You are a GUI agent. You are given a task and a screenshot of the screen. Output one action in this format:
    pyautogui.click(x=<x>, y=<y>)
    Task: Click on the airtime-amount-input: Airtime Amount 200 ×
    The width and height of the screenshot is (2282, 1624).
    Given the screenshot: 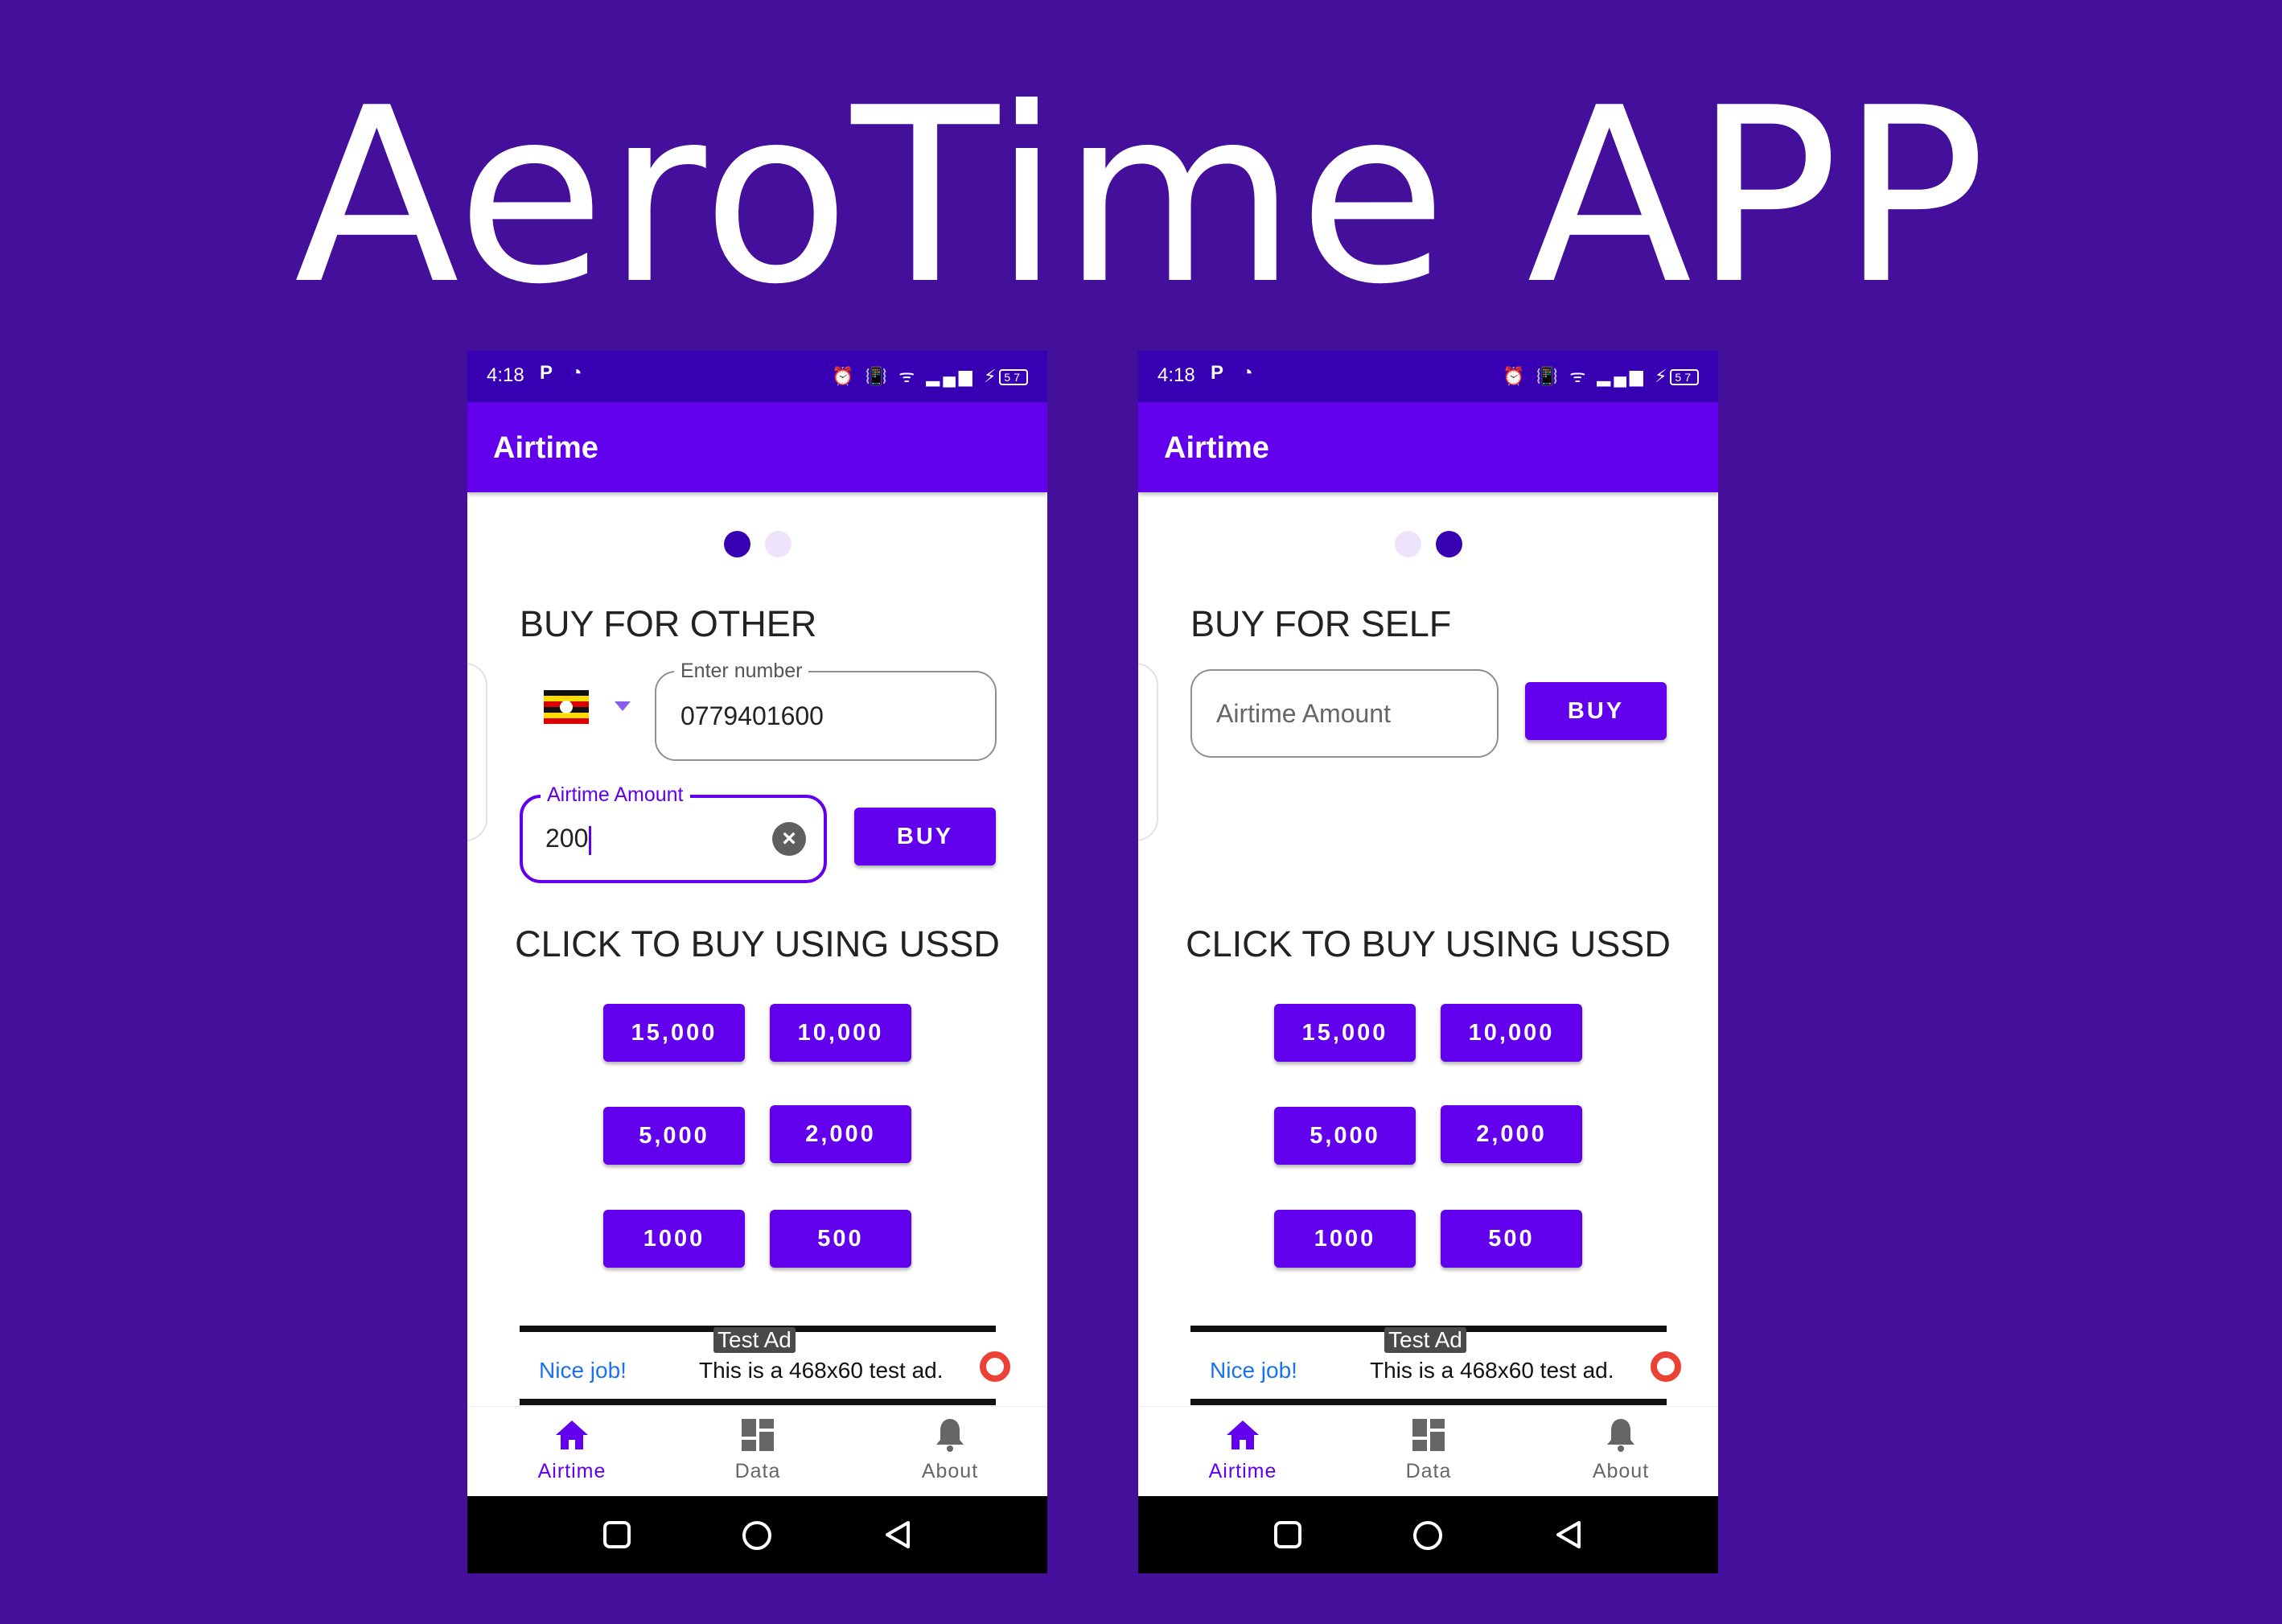 What is the action you would take?
    pyautogui.click(x=673, y=833)
    